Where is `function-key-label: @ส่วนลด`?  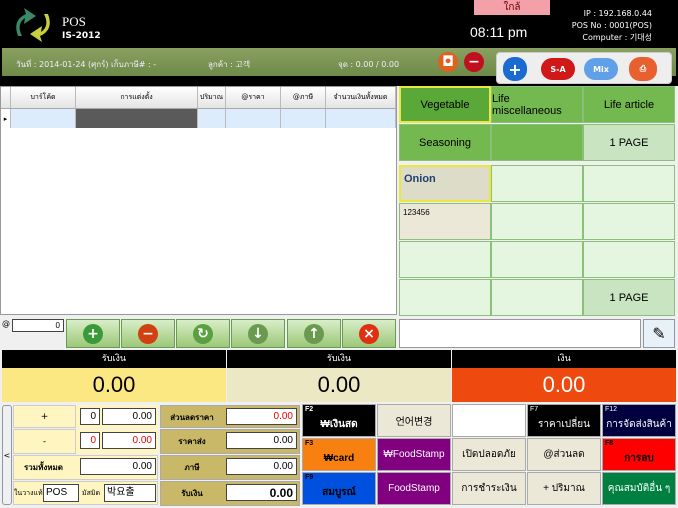
function-key-label: @ส่วนลด is located at coordinates (564, 454).